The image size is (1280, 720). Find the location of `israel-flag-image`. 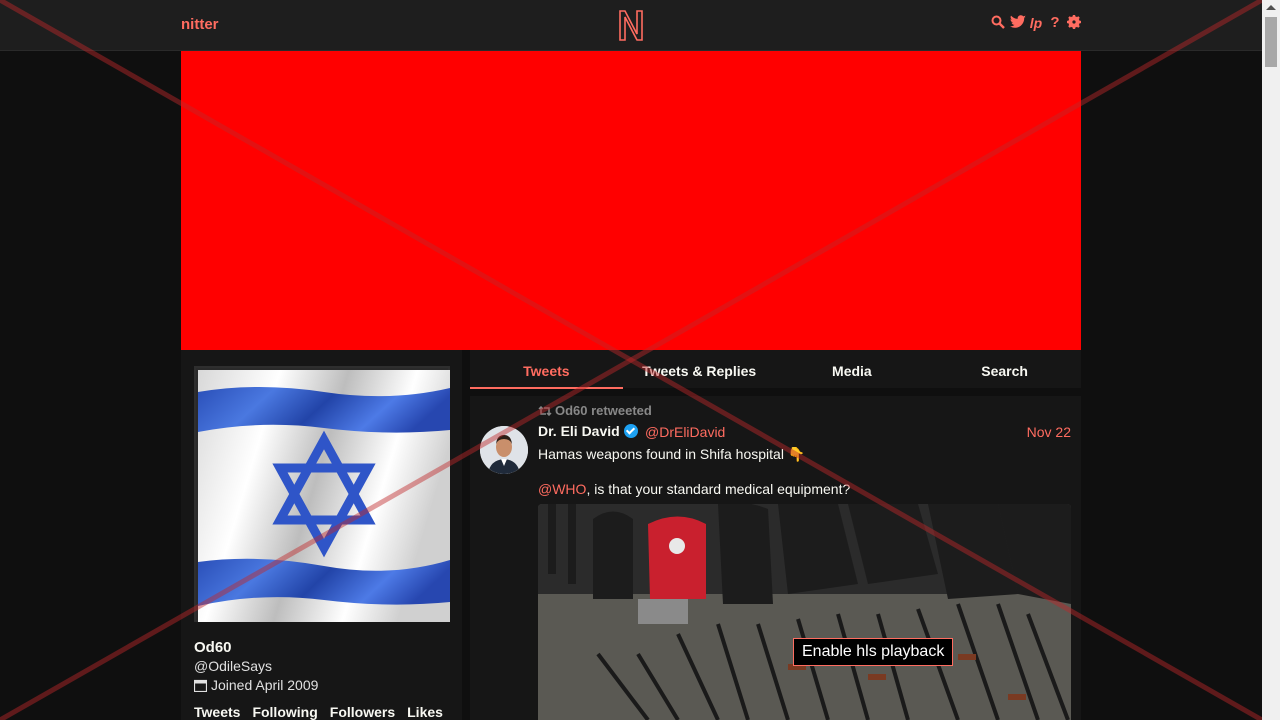

israel-flag-image is located at coordinates (324, 496).